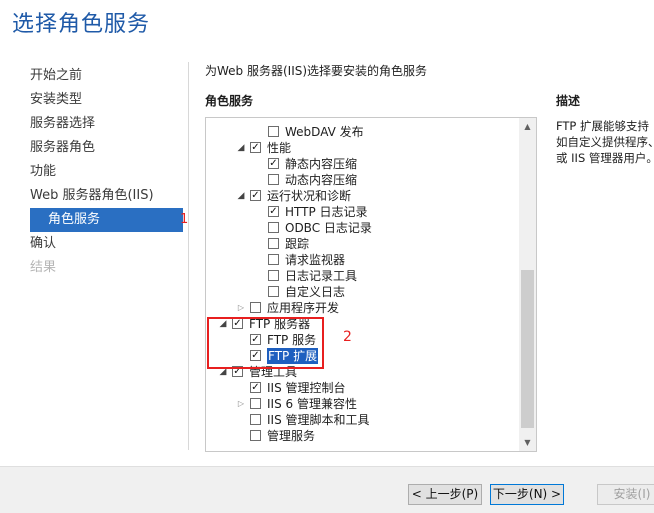 The width and height of the screenshot is (654, 513). Describe the element at coordinates (321, 180) in the screenshot. I see `tree-row-label: 动态内容压缩` at that location.